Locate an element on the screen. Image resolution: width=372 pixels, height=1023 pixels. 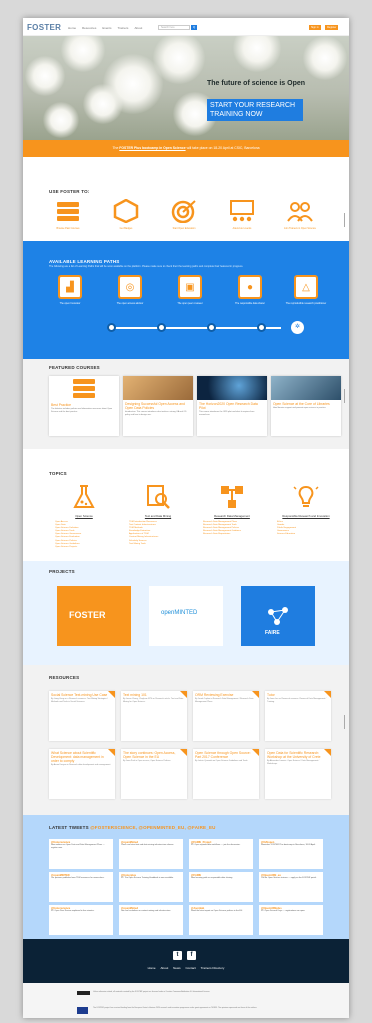
facebook-icon: f is located at coordinates (191, 955).